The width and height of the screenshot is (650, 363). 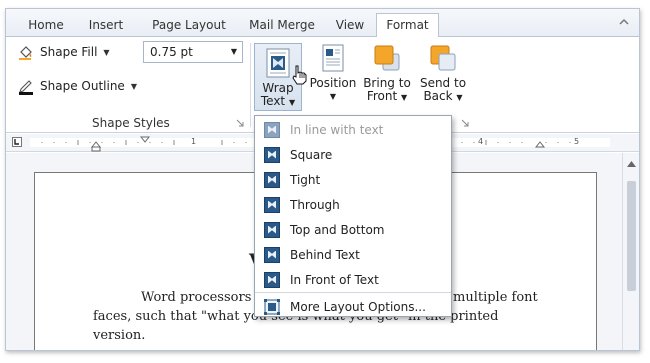 What do you see at coordinates (25, 53) in the screenshot?
I see `paint-bucket-icon` at bounding box center [25, 53].